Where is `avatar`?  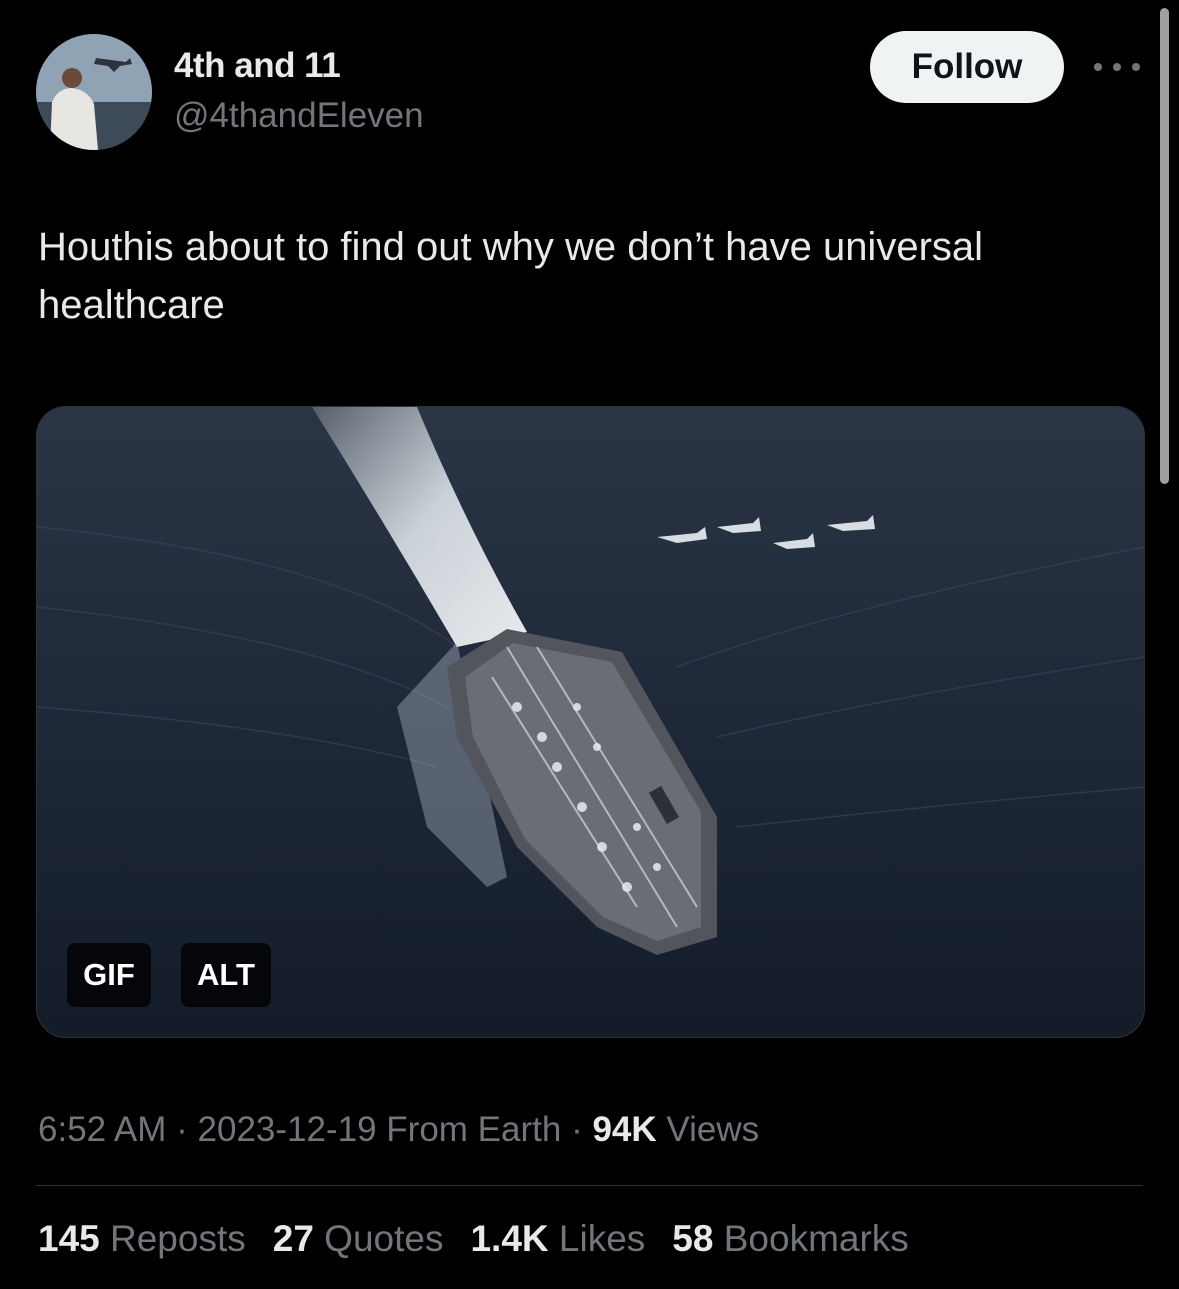
avatar is located at coordinates (94, 92).